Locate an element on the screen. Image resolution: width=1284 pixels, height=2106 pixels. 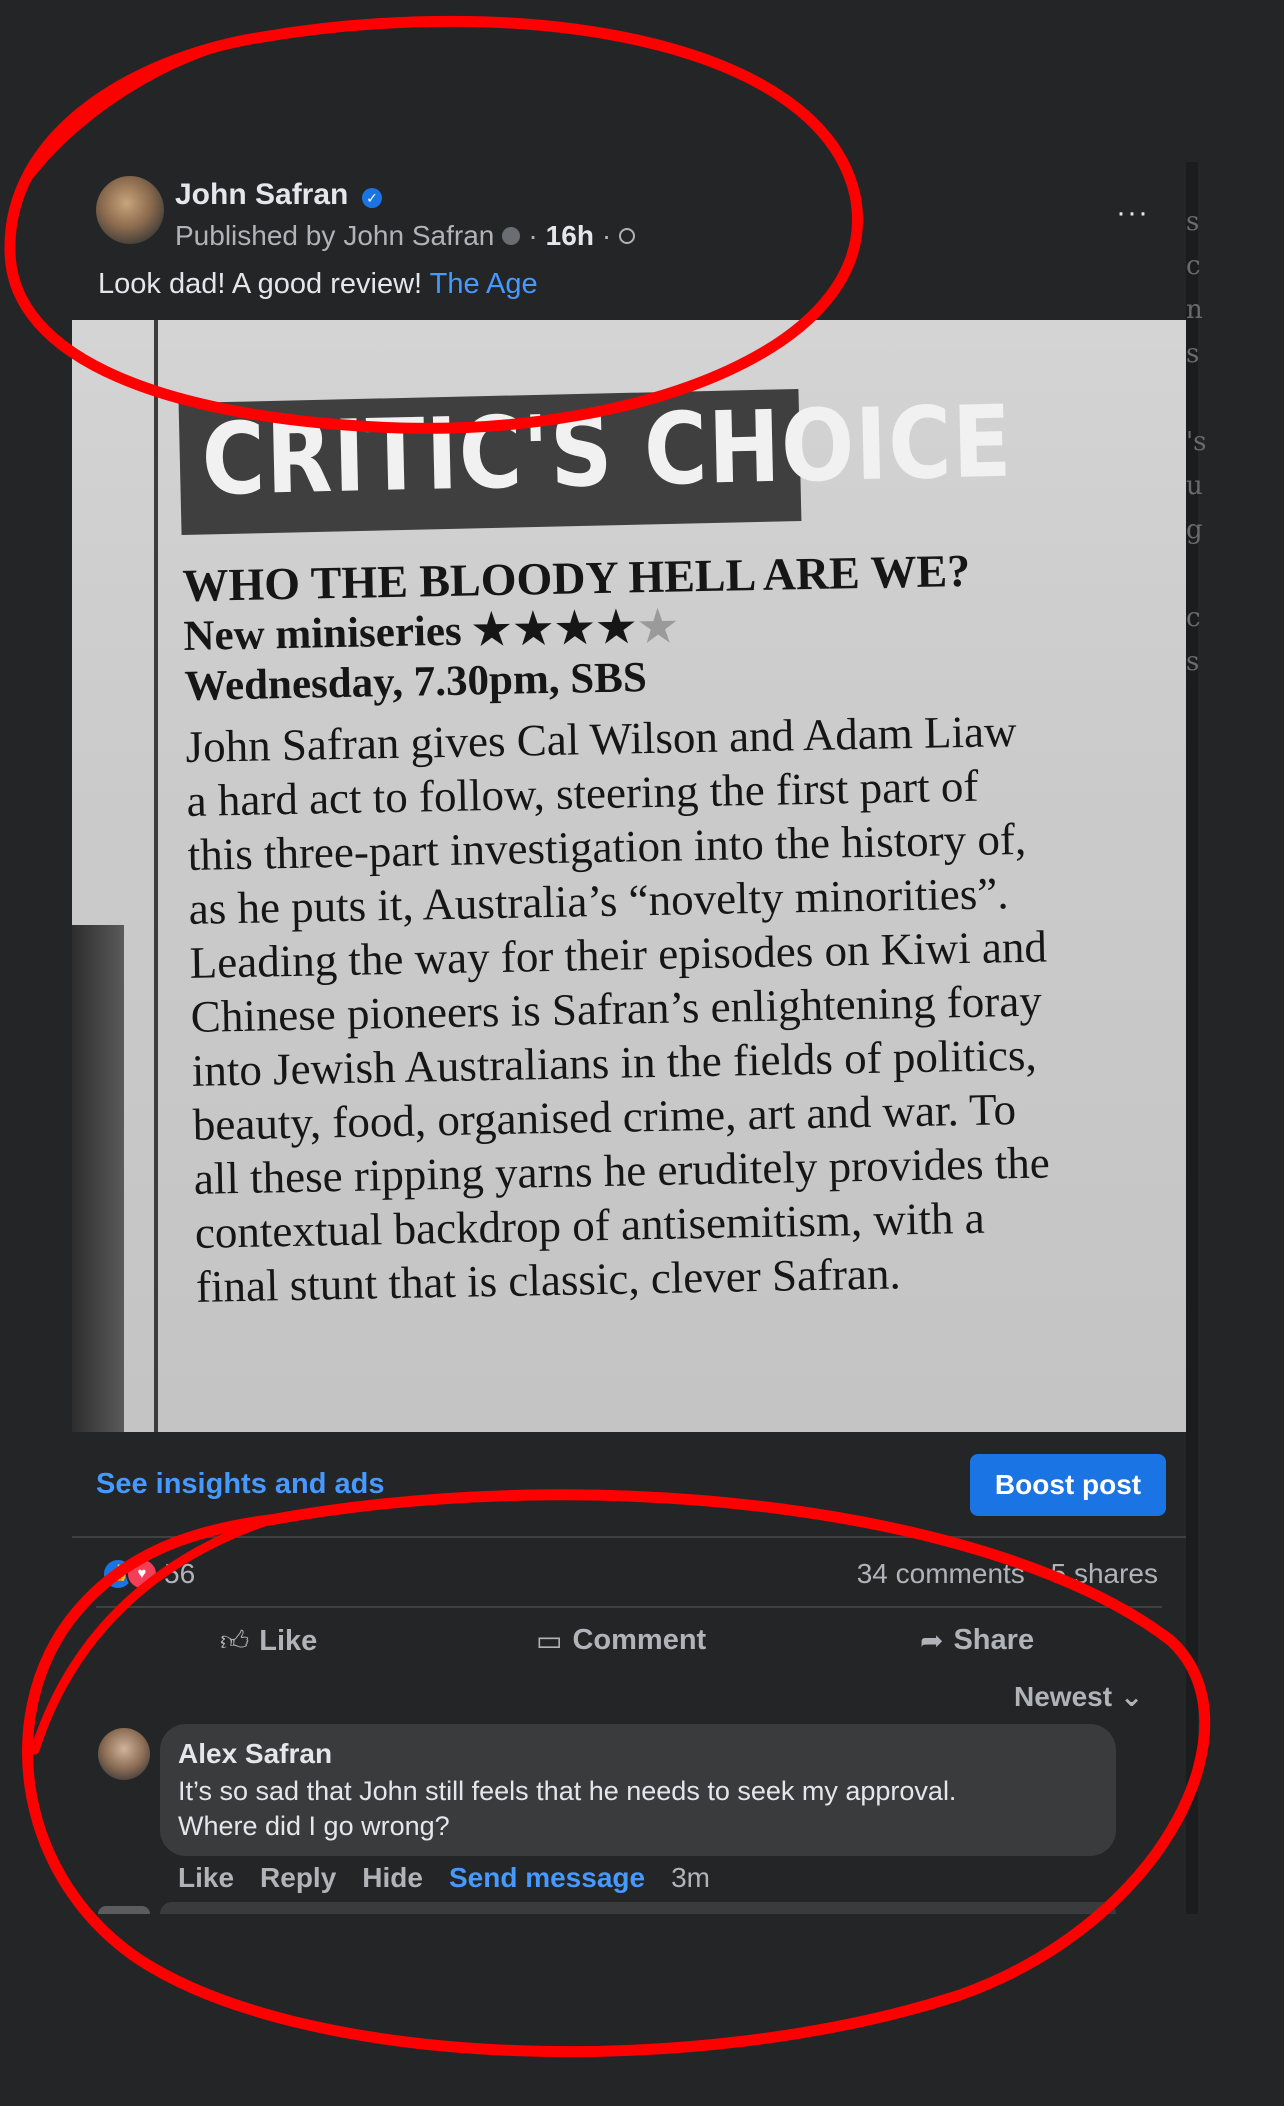
banner-text: CRITIC'S CHOICE is located at coordinates (607, 451).